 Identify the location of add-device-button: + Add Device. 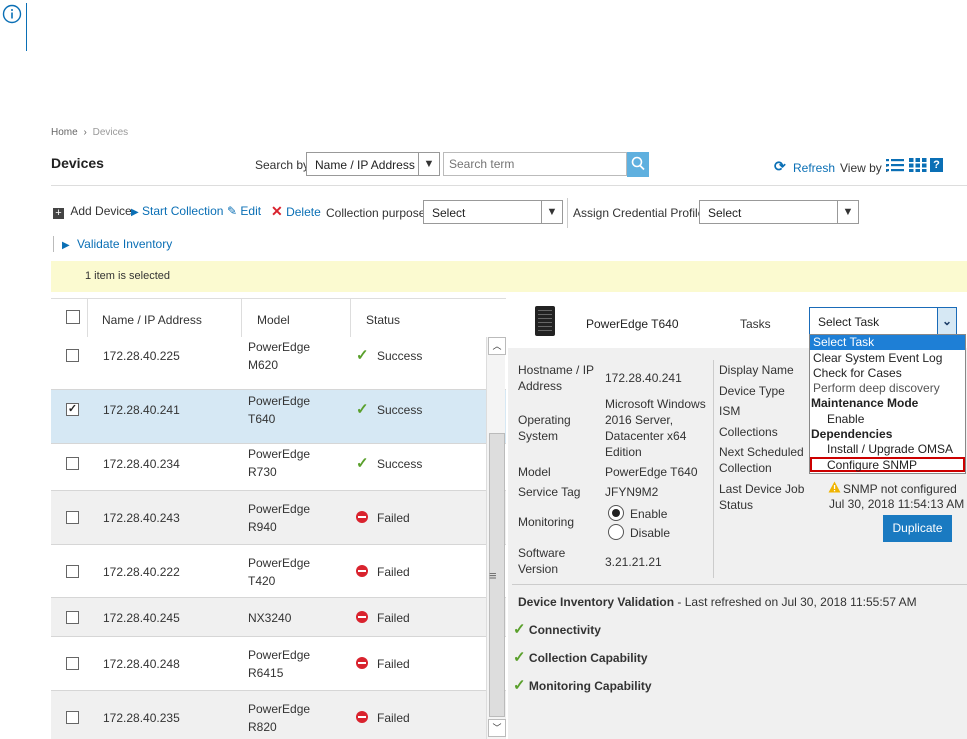
(92, 211).